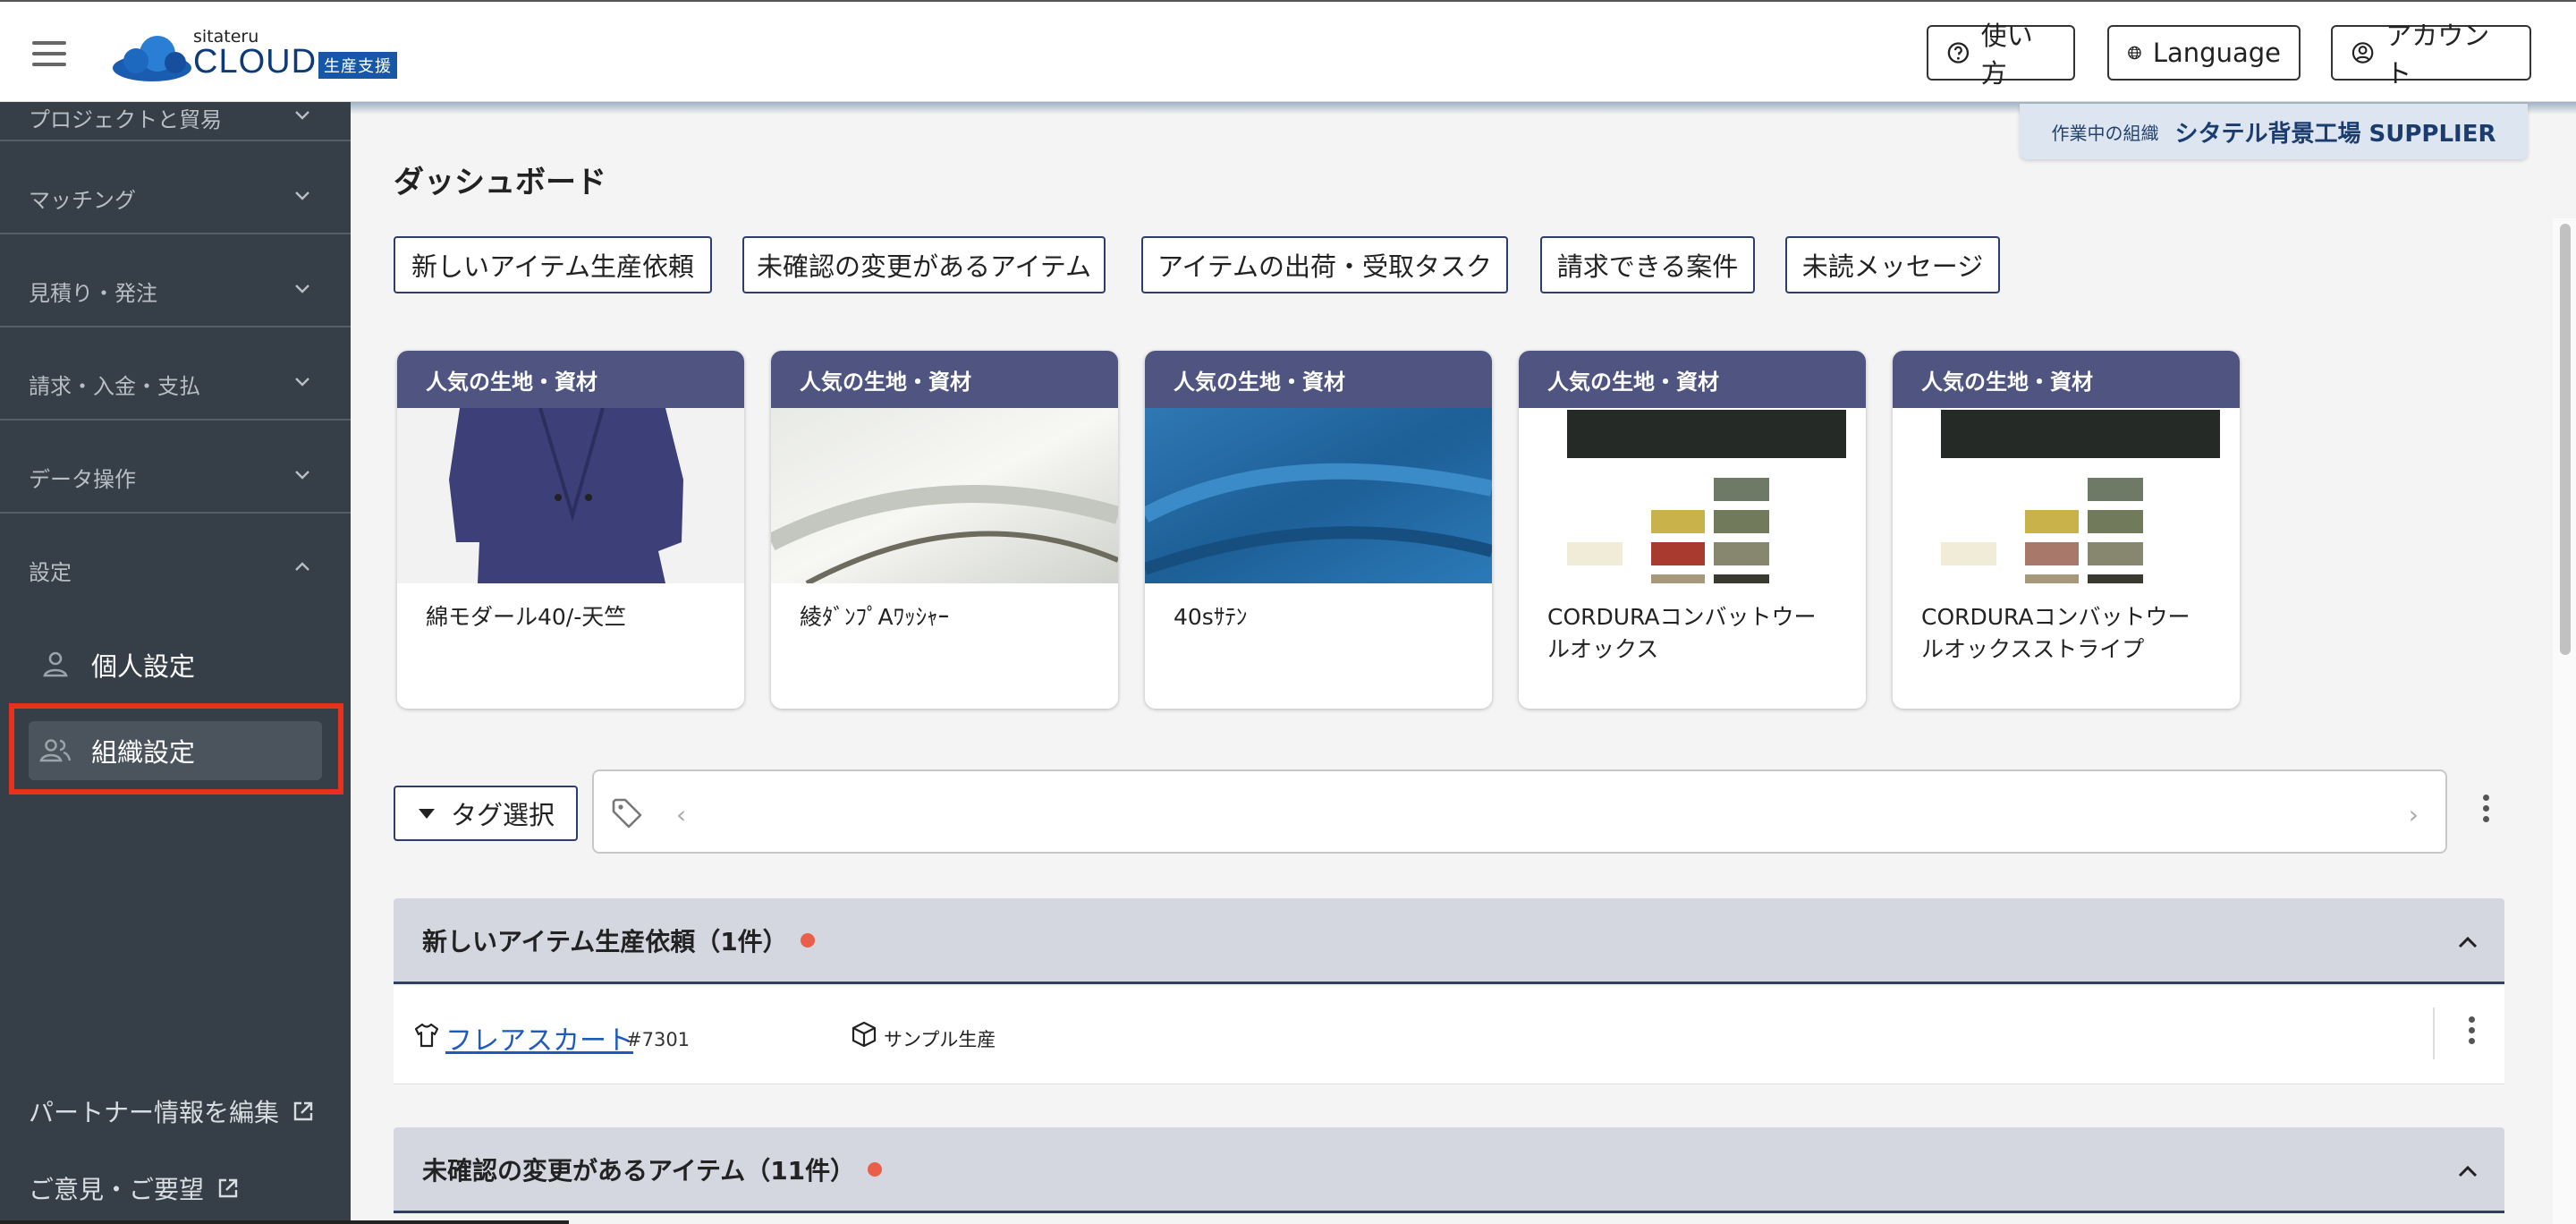 The image size is (2576, 1224). What do you see at coordinates (940, 1039) in the screenshot?
I see `item-type: サンプル生産` at bounding box center [940, 1039].